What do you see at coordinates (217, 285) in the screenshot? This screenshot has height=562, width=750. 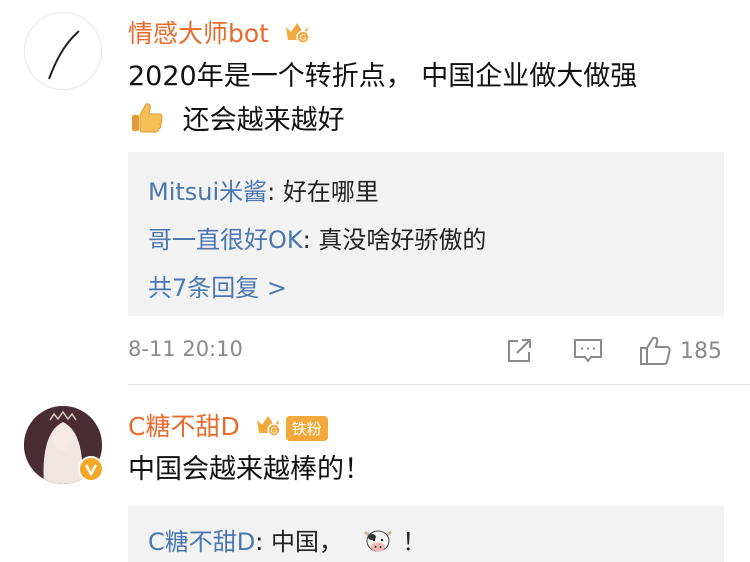 I see `more-replies-link: 共7条回复 >` at bounding box center [217, 285].